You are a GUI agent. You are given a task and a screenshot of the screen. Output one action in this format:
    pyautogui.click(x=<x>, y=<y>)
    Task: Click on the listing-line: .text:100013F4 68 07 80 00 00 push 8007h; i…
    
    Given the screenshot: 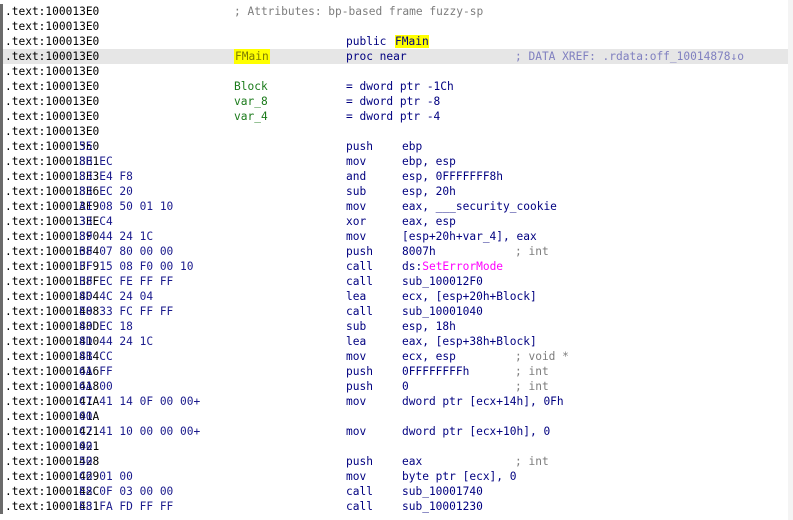 What is the action you would take?
    pyautogui.click(x=396, y=251)
    